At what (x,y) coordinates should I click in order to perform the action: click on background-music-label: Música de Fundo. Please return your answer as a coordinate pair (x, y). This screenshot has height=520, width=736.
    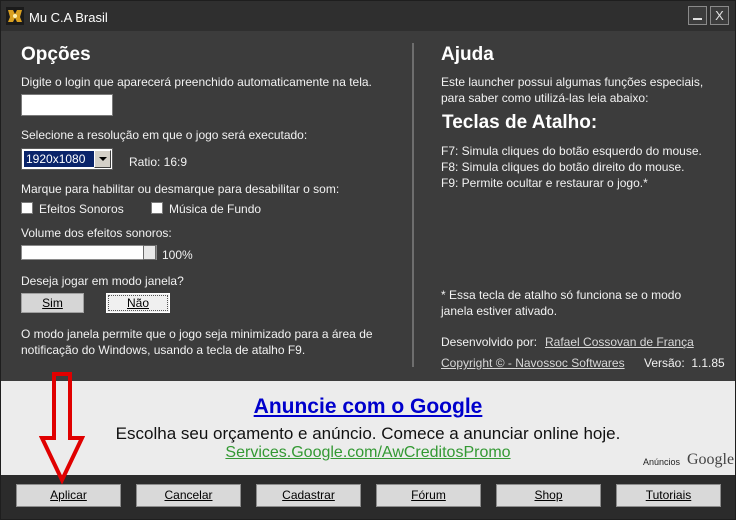
    Looking at the image, I should click on (215, 209).